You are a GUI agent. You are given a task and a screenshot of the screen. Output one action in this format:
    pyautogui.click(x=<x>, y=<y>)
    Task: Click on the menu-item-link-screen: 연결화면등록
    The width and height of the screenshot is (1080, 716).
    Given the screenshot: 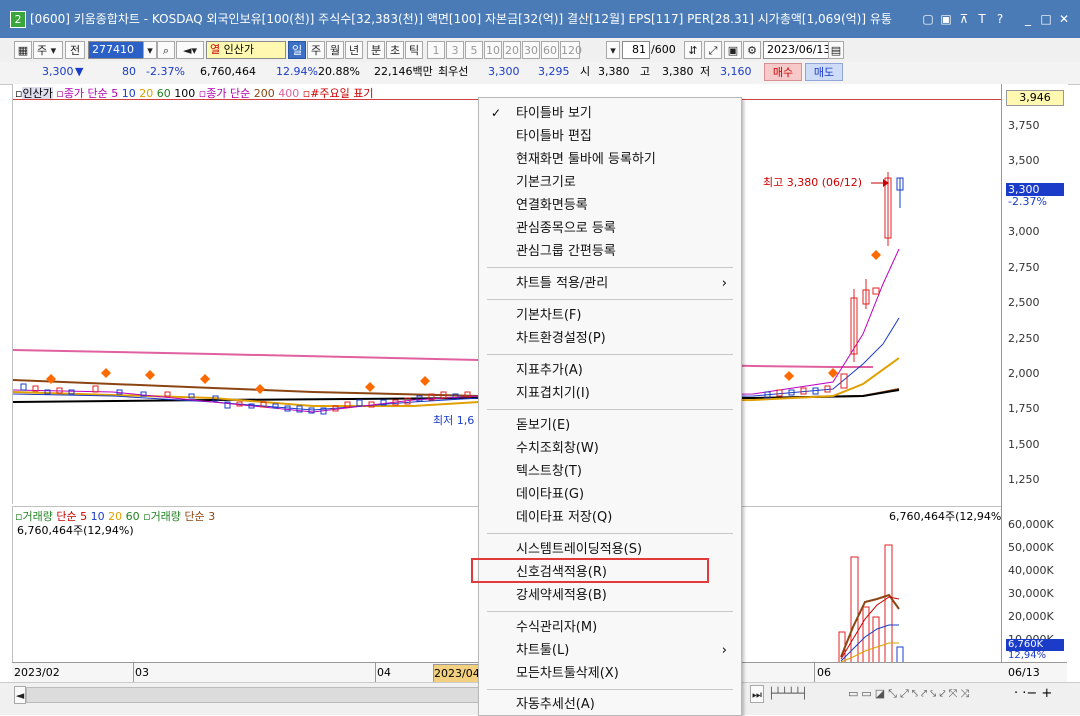 What is the action you would take?
    pyautogui.click(x=552, y=206)
    